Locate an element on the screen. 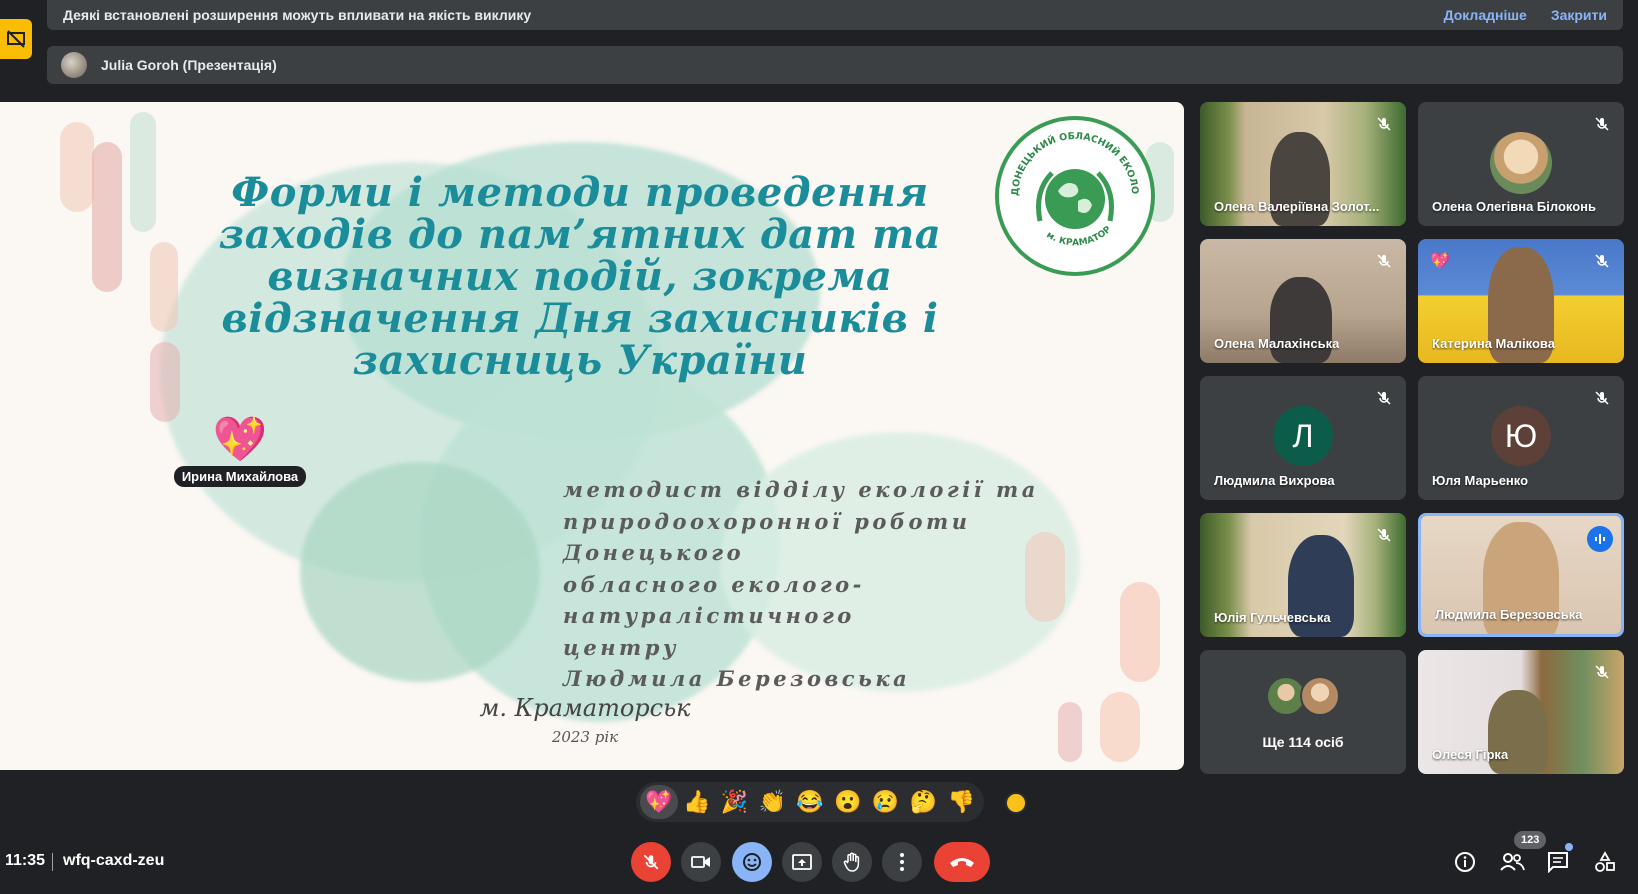 Image resolution: width=1638 pixels, height=894 pixels. microphone-toggle-button is located at coordinates (651, 862).